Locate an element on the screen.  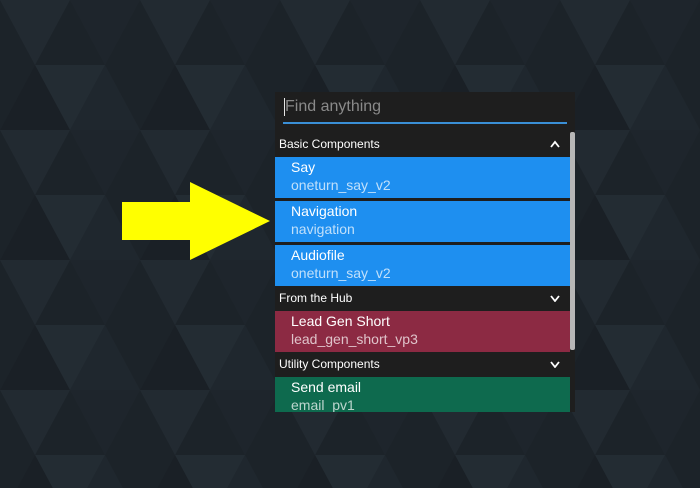
item-title: Navigation is located at coordinates (324, 211).